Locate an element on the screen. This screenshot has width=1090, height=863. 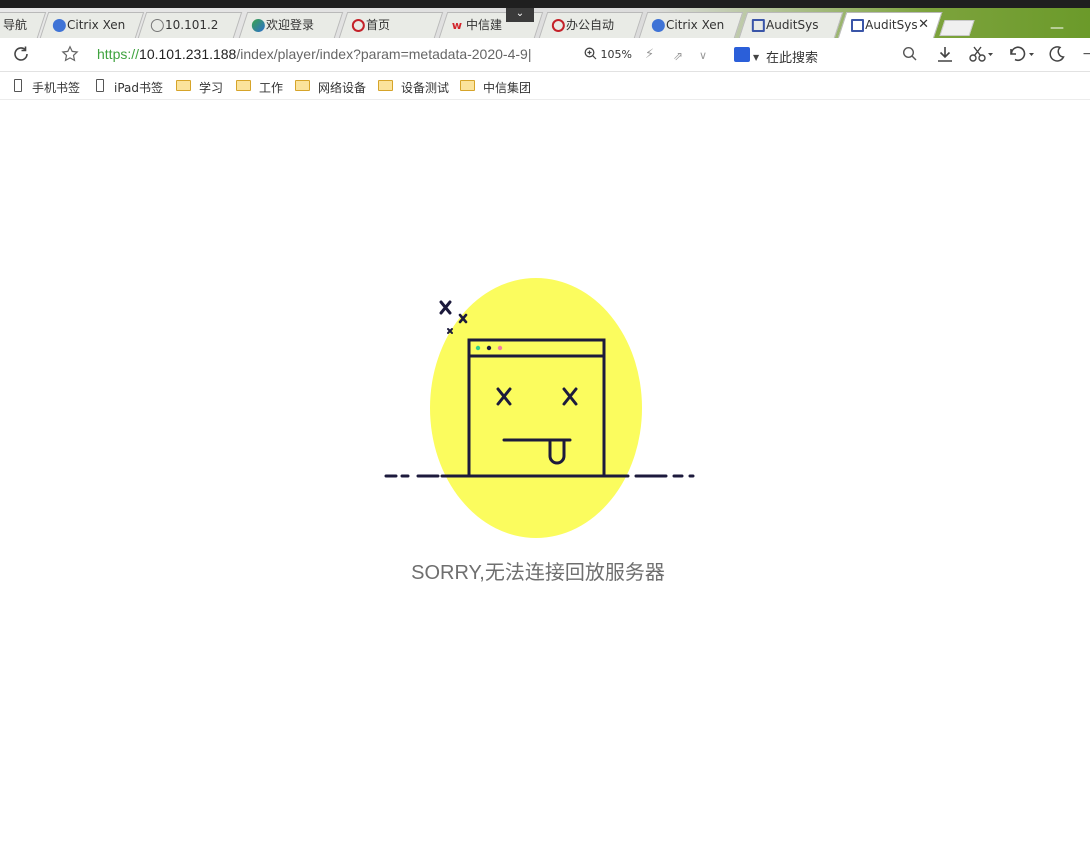
download-icon is located at coordinates (945, 56).